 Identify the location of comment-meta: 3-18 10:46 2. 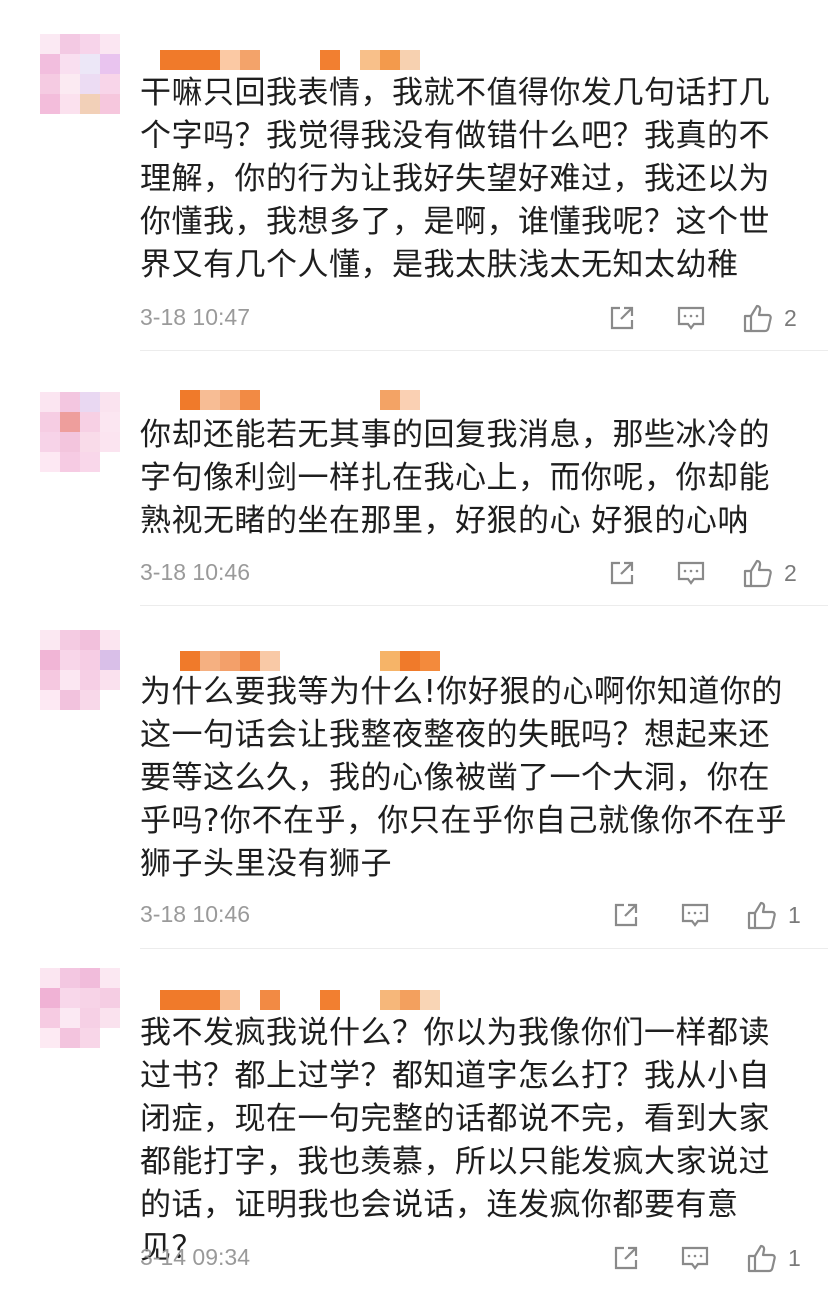
(414, 573).